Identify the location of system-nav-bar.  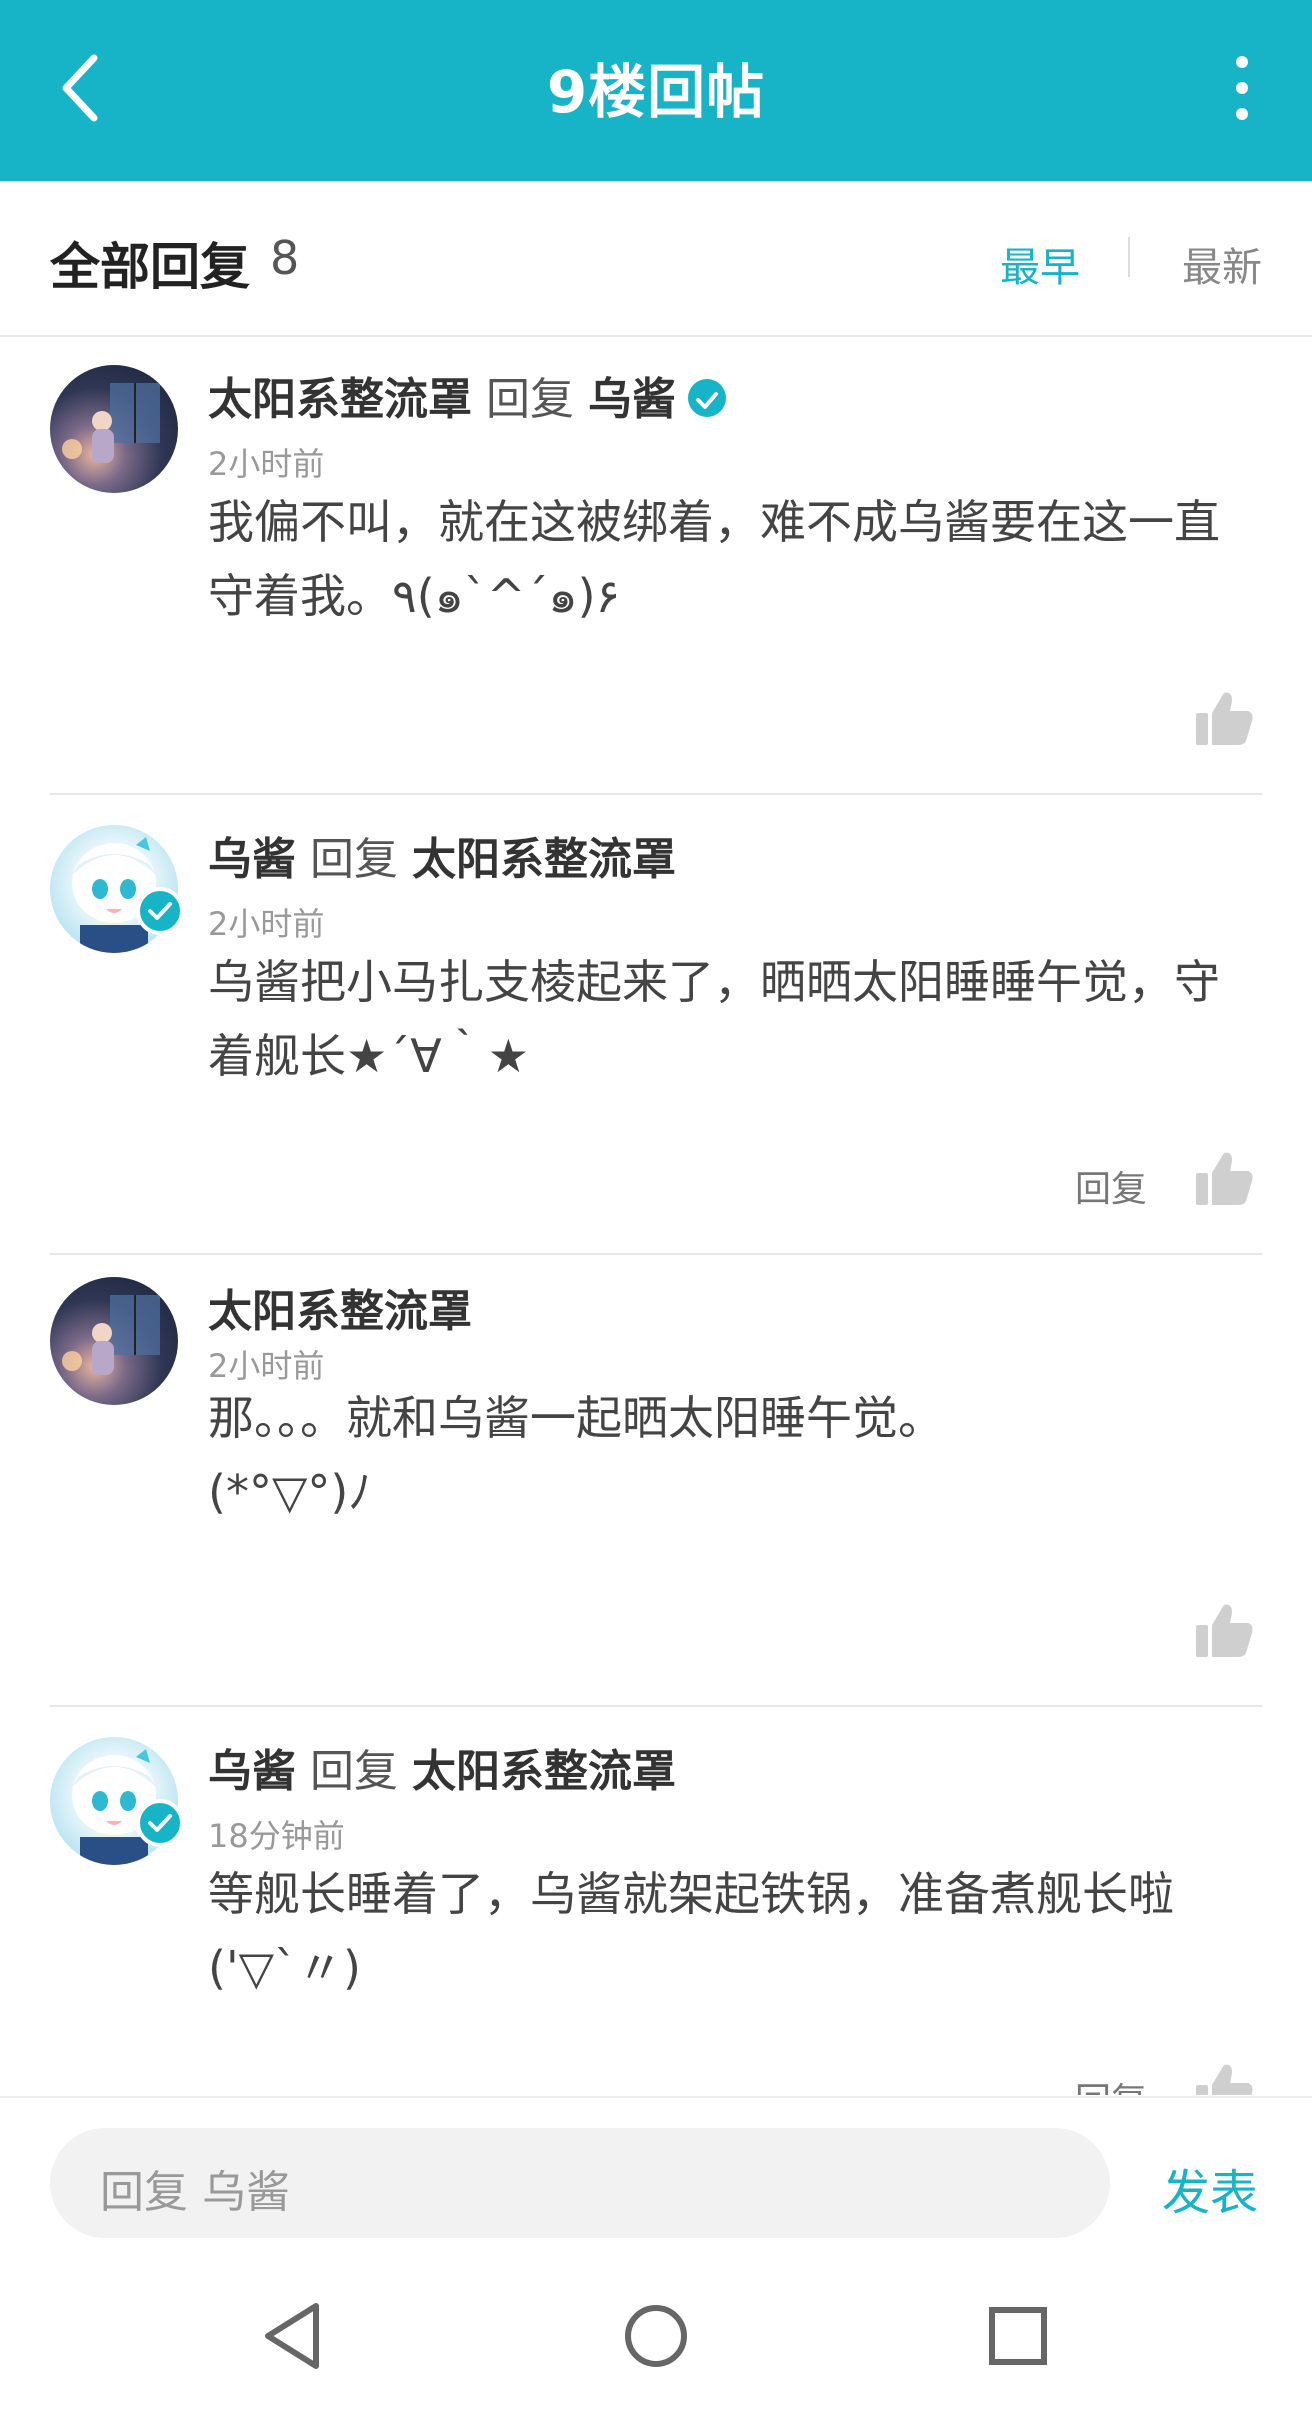
(656, 2345).